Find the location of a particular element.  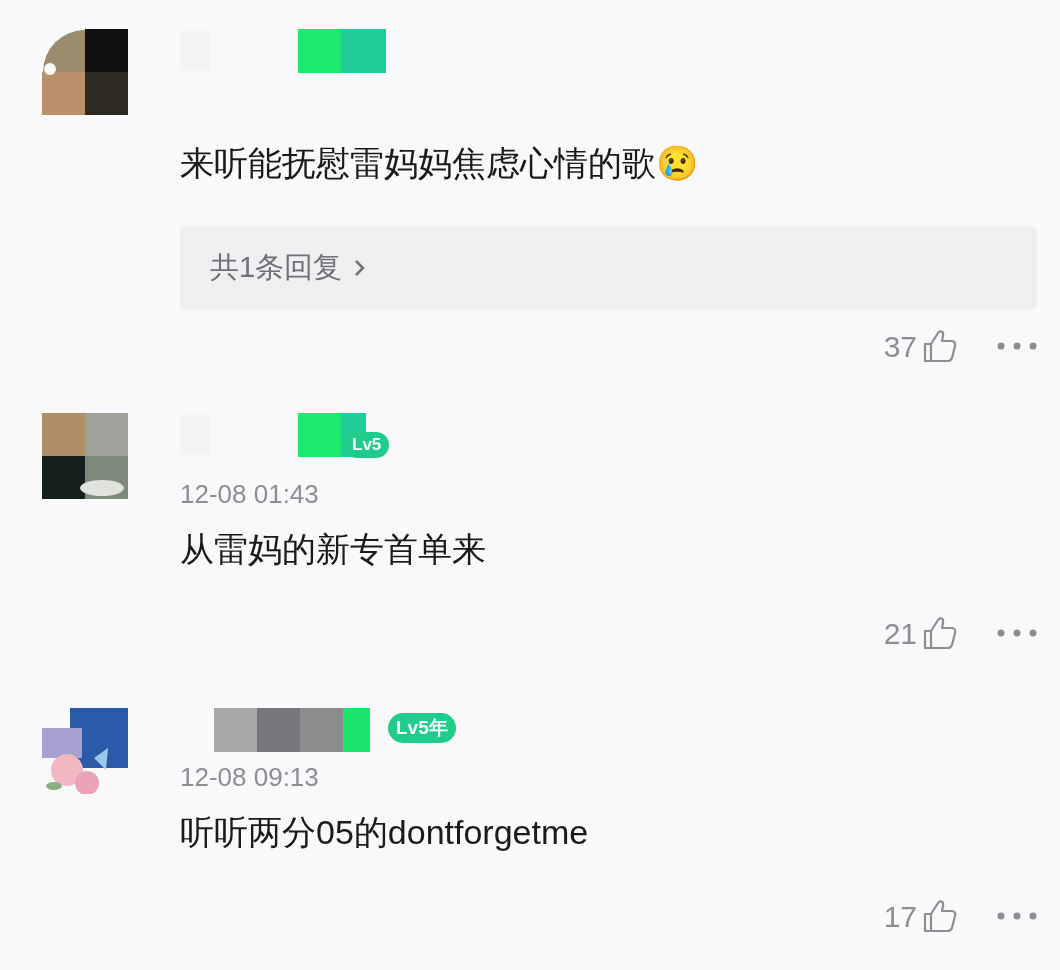

level-badge: Lv5年 is located at coordinates (422, 728).